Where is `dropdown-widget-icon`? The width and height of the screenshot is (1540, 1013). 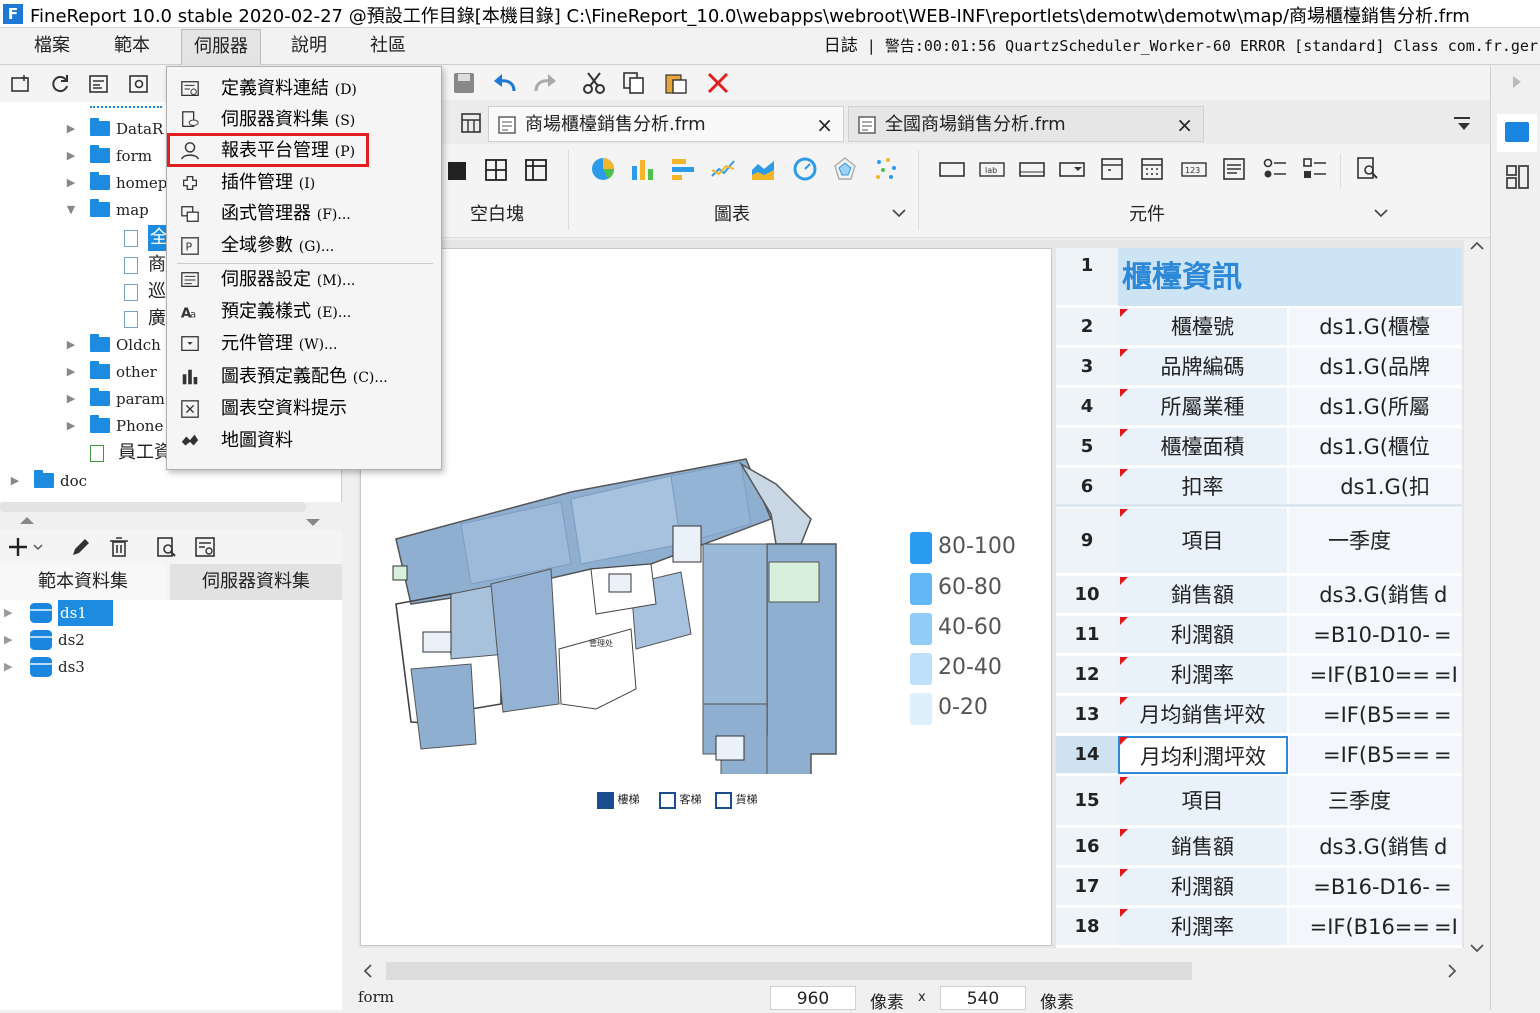 dropdown-widget-icon is located at coordinates (1072, 170).